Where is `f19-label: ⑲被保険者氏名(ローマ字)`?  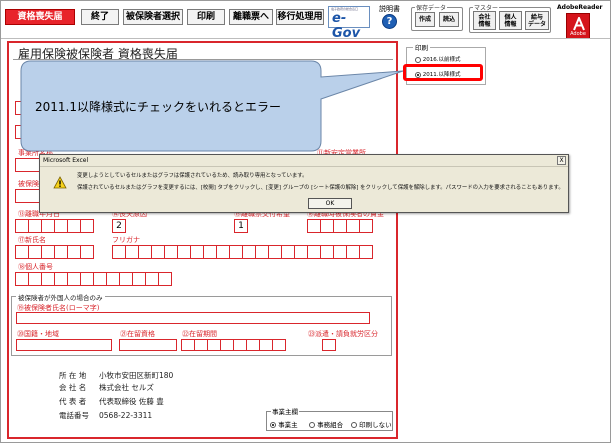 f19-label: ⑲被保険者氏名(ローマ字) is located at coordinates (58, 308).